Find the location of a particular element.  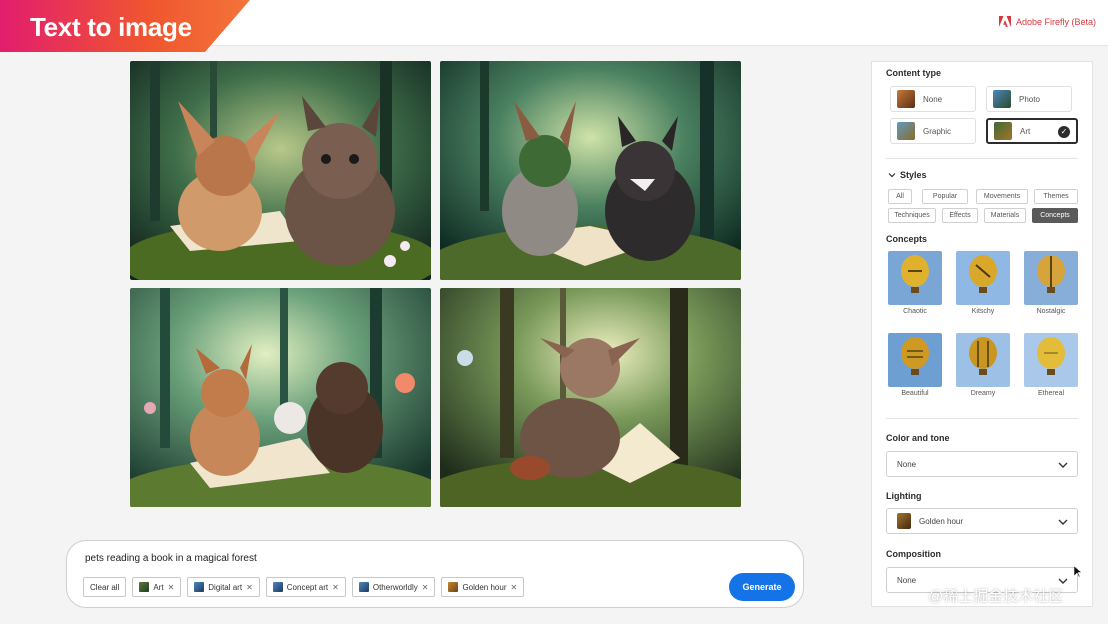

concept-label: Beautiful is located at coordinates (915, 393).